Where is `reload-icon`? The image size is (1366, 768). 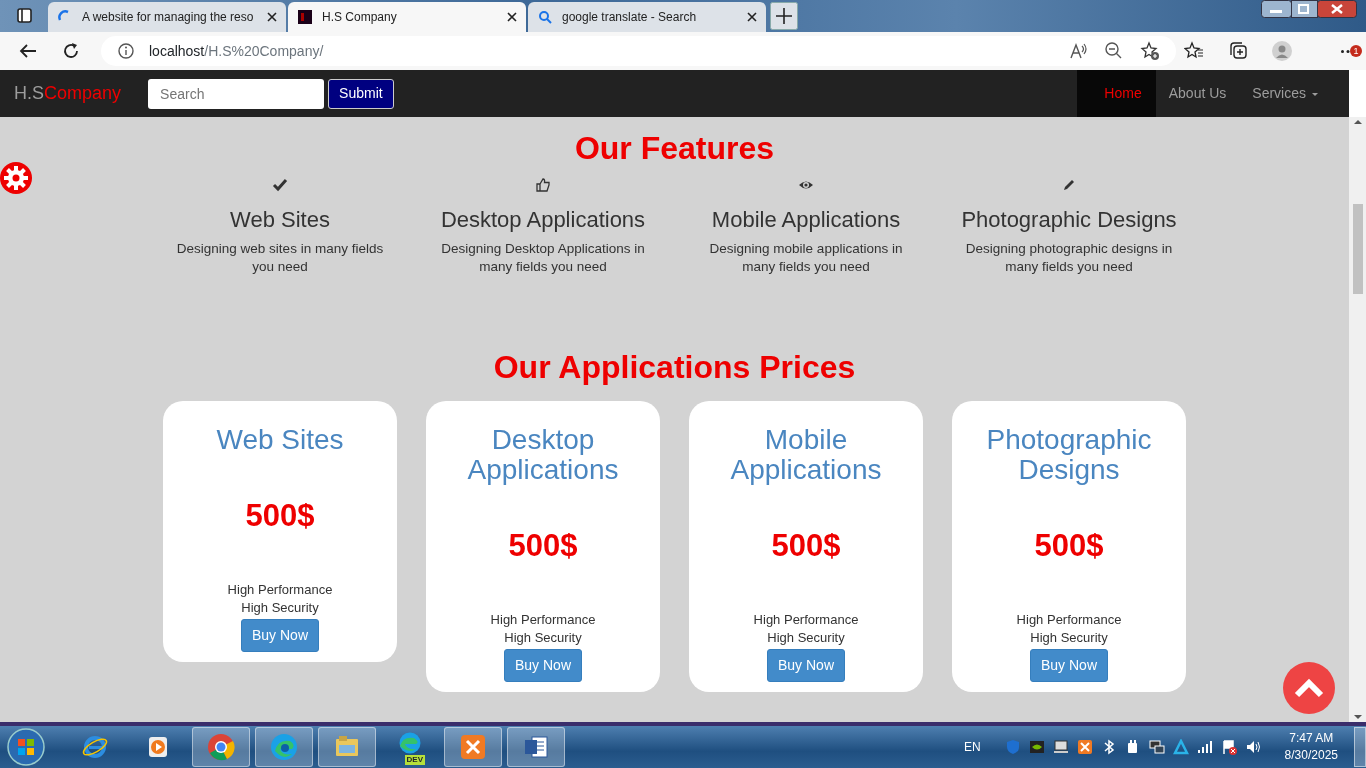
reload-icon is located at coordinates (71, 51).